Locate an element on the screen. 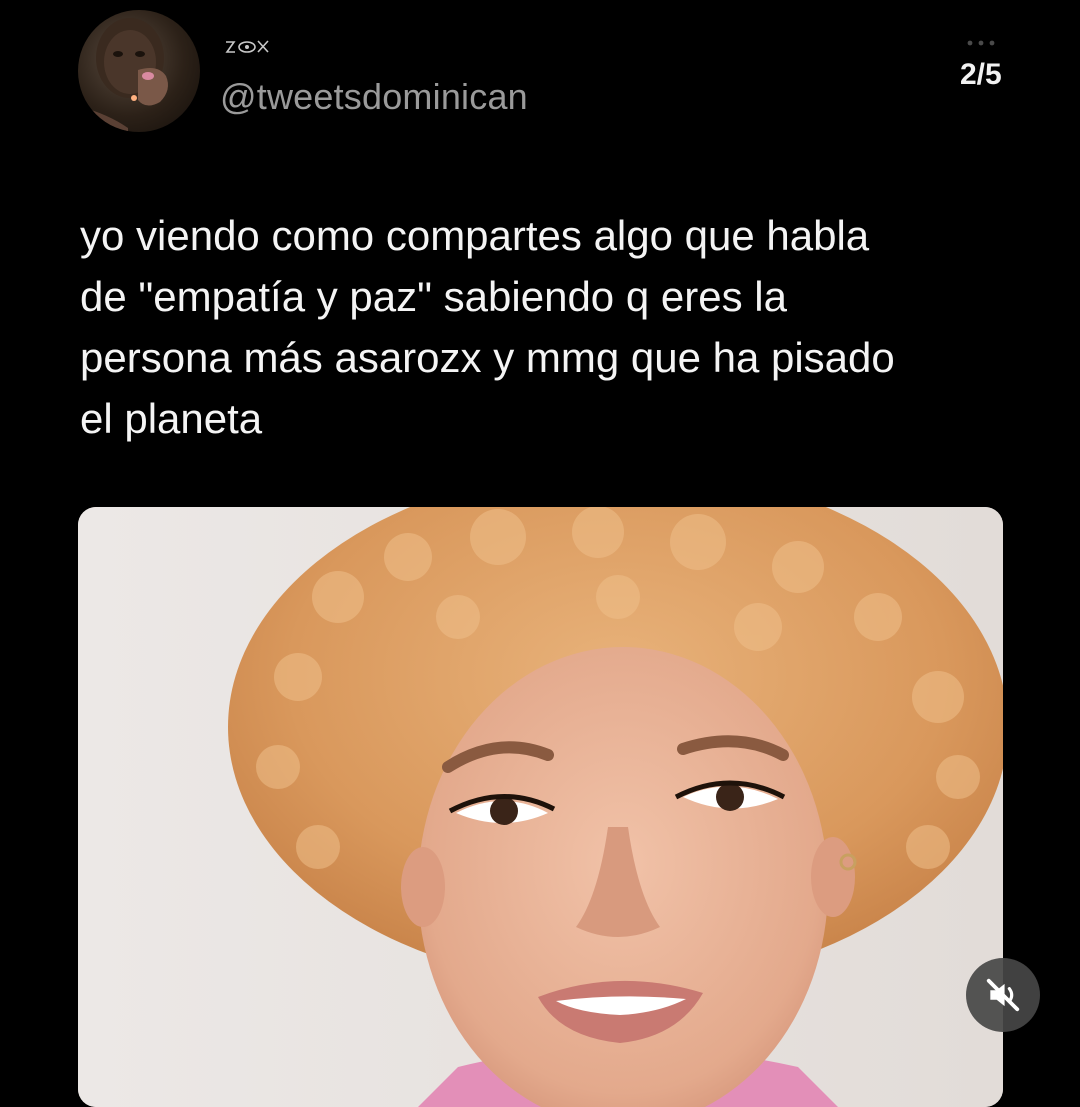 The width and height of the screenshot is (1080, 1107). author-handle: @tweetsdominican is located at coordinates (374, 97).